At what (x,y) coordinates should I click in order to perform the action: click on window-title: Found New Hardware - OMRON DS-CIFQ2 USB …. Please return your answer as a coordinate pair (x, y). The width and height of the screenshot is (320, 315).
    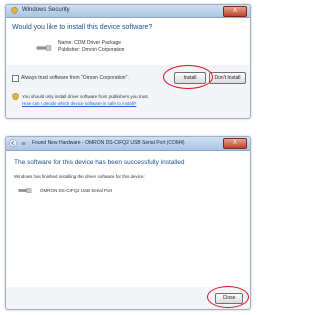
    Looking at the image, I should click on (108, 143).